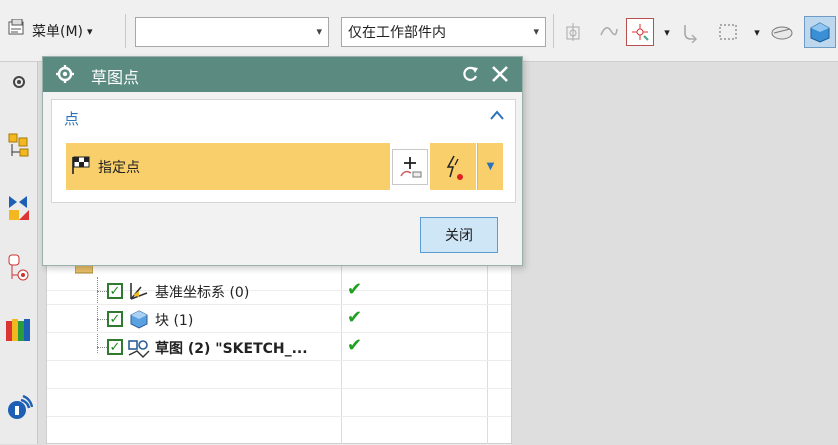 Image resolution: width=838 pixels, height=445 pixels. What do you see at coordinates (119, 167) in the screenshot?
I see `specify-point-label: 指定点` at bounding box center [119, 167].